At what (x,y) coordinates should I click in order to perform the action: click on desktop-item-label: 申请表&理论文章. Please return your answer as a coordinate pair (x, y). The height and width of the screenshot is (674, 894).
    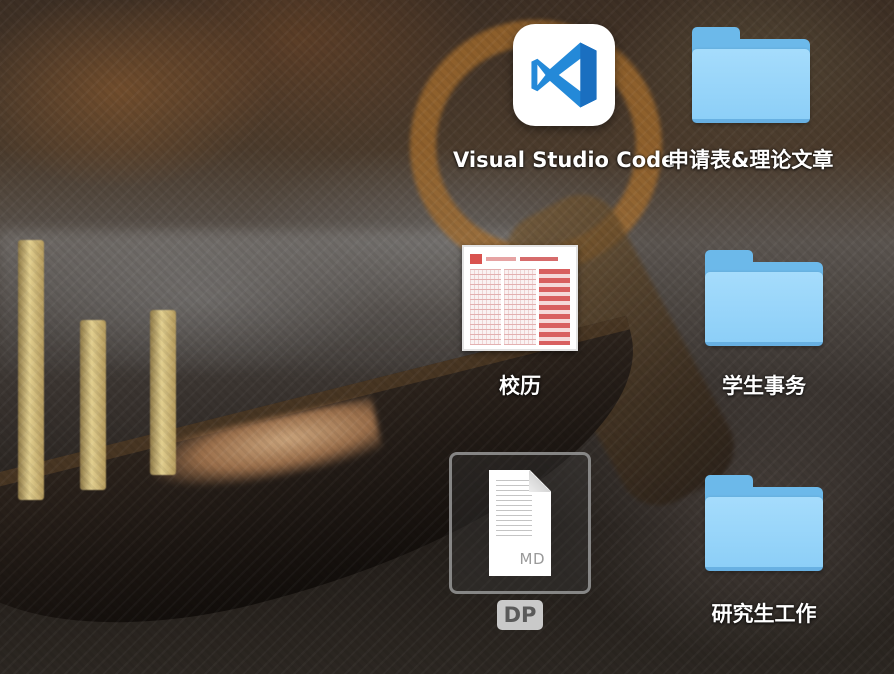
    Looking at the image, I should click on (750, 160).